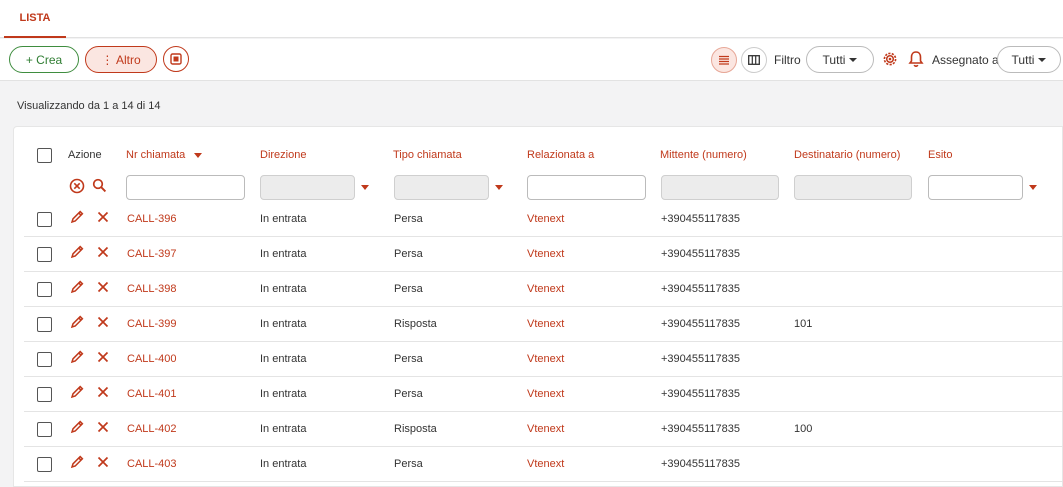 The height and width of the screenshot is (487, 1063). What do you see at coordinates (152, 429) in the screenshot?
I see `nr-chiamata-link: CALL-402` at bounding box center [152, 429].